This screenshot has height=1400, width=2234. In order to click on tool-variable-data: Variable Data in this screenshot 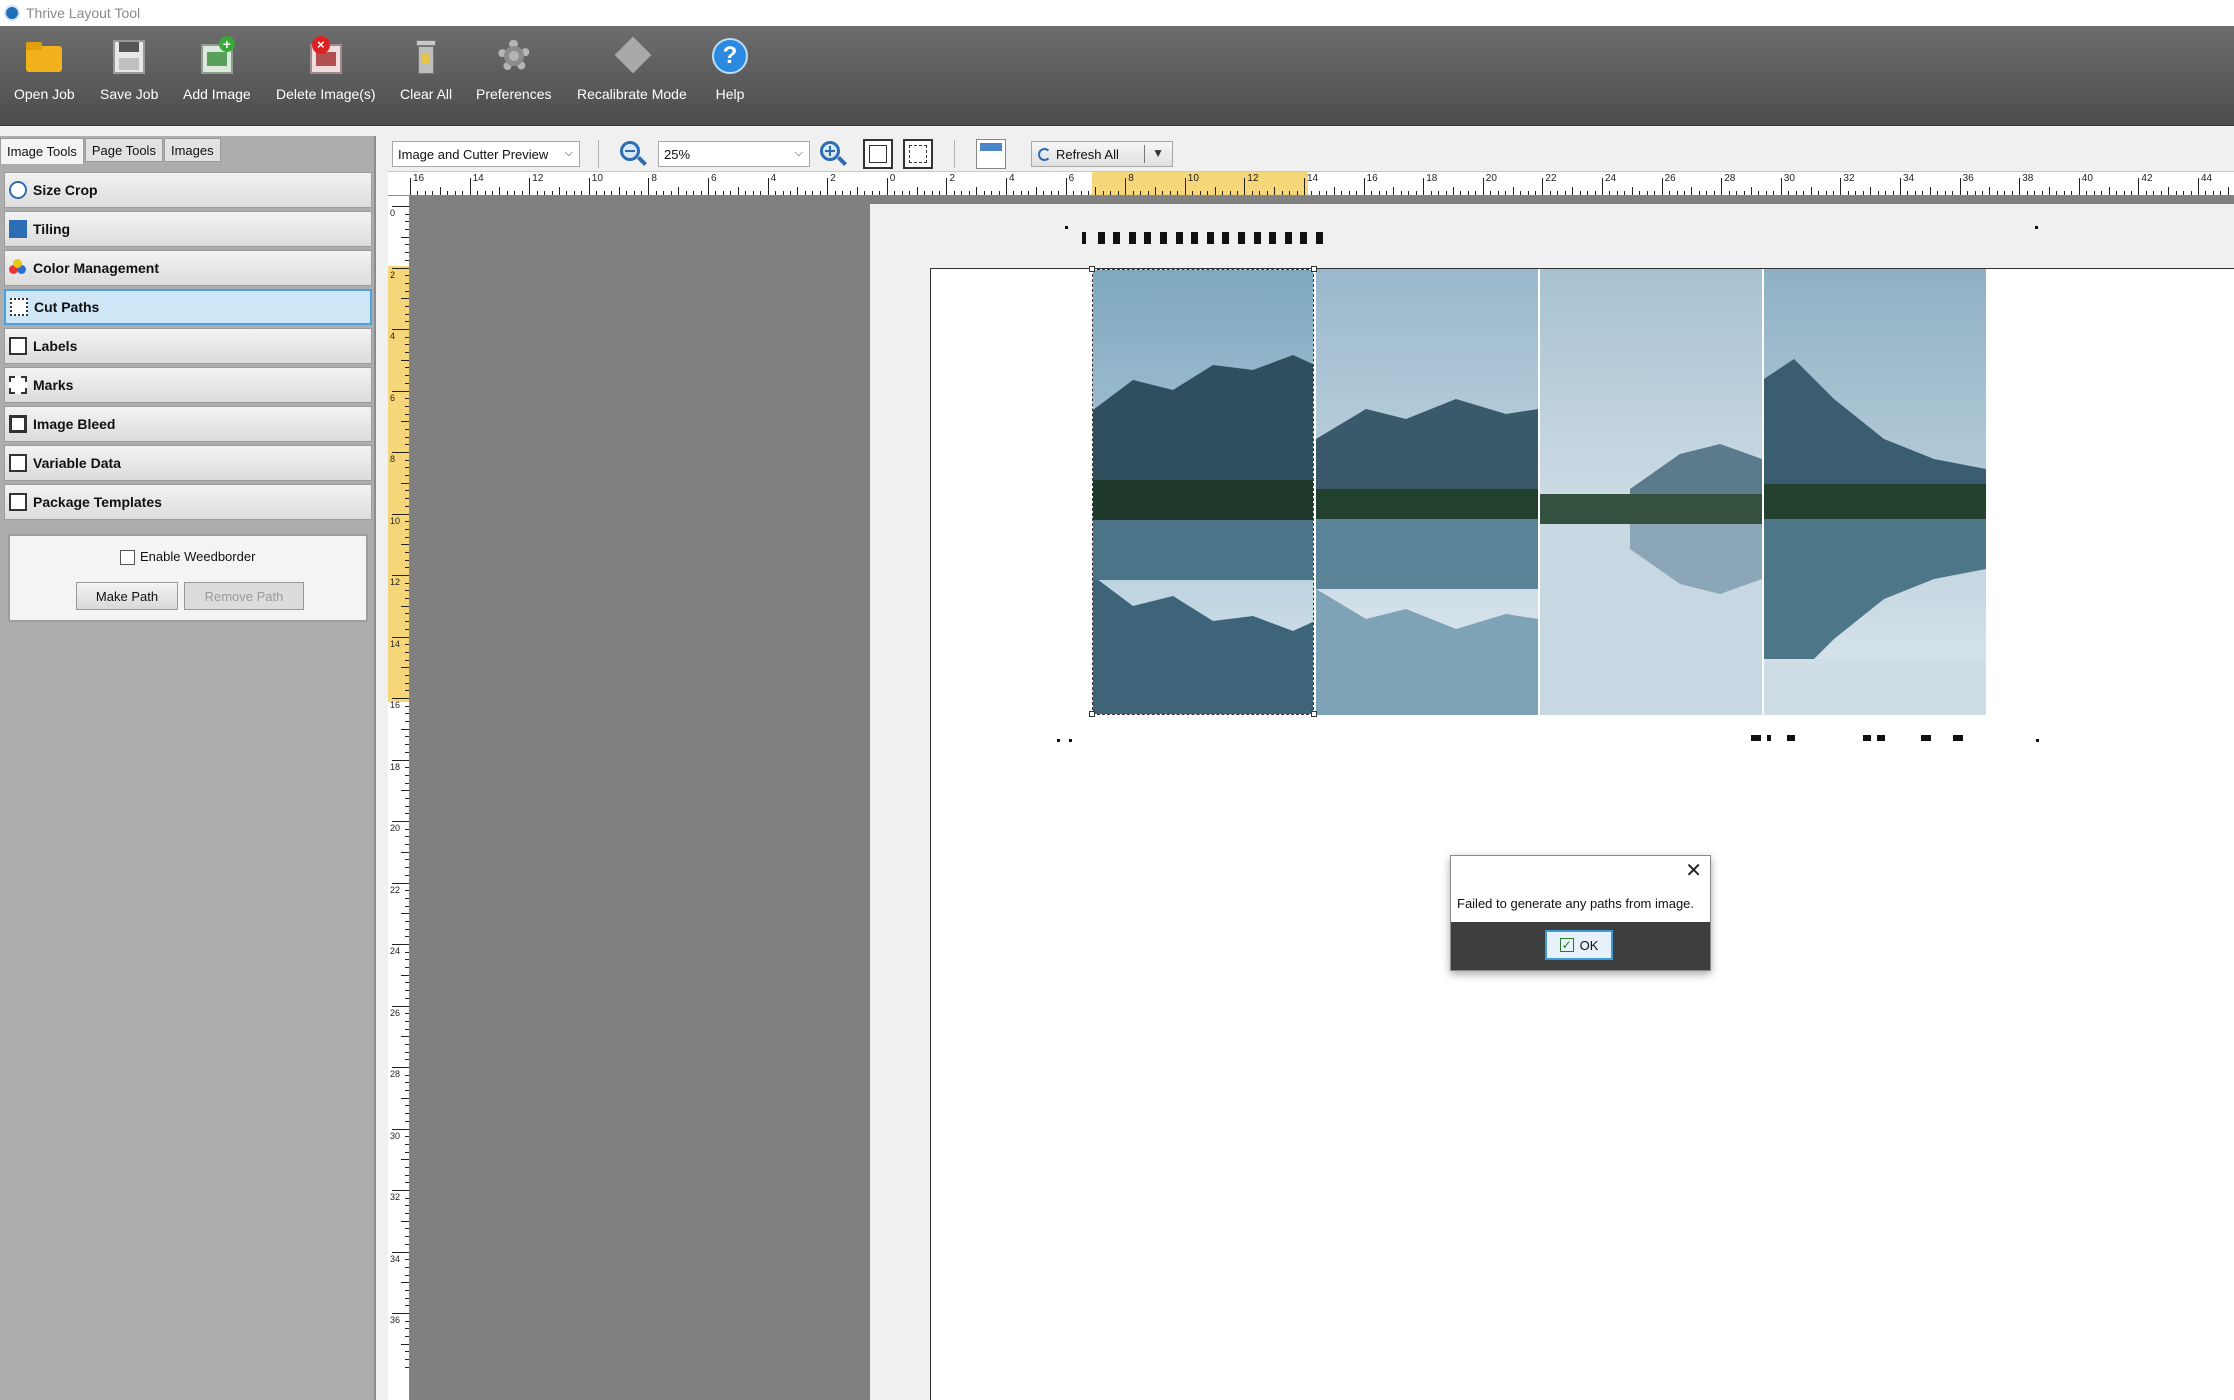, I will do `click(188, 463)`.